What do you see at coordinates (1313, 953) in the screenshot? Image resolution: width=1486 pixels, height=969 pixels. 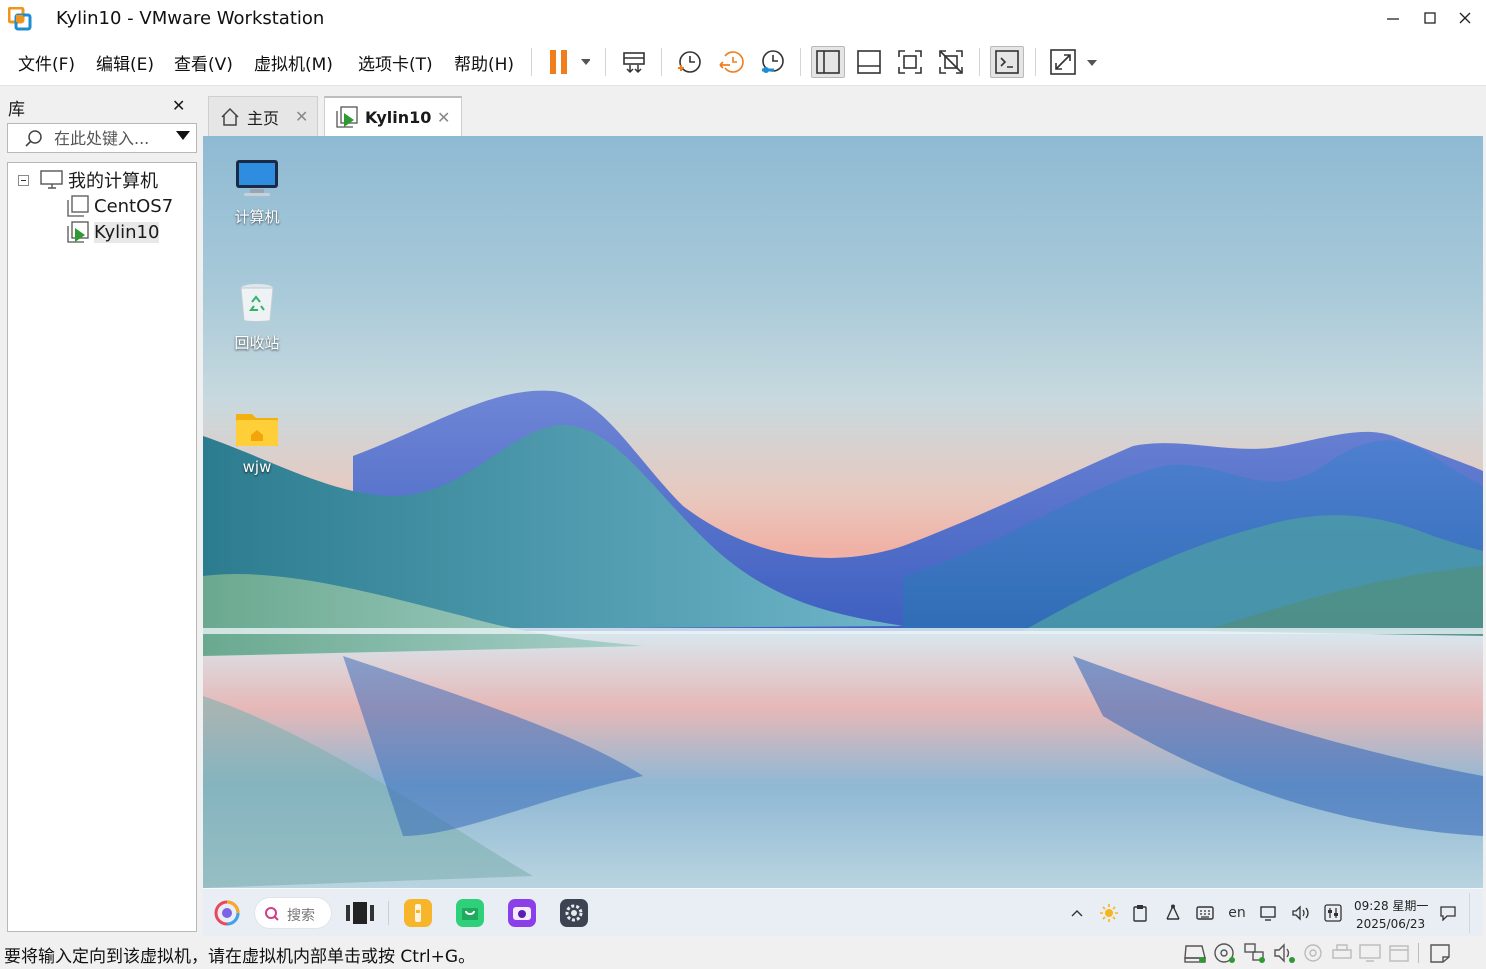 I see `usb-device-icon` at bounding box center [1313, 953].